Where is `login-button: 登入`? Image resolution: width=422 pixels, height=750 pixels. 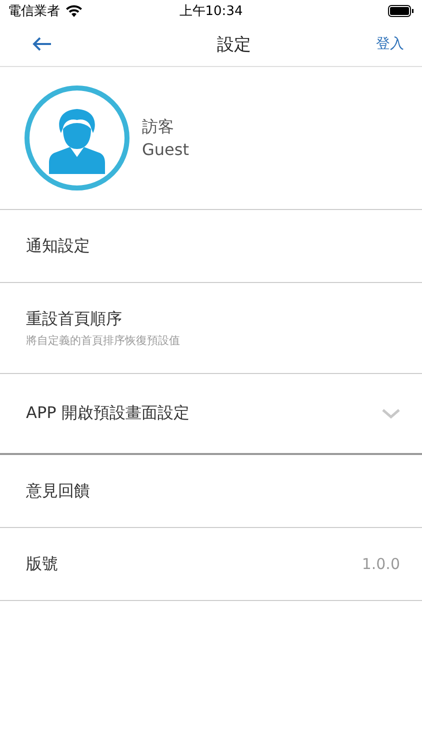
login-button: 登入 is located at coordinates (390, 44).